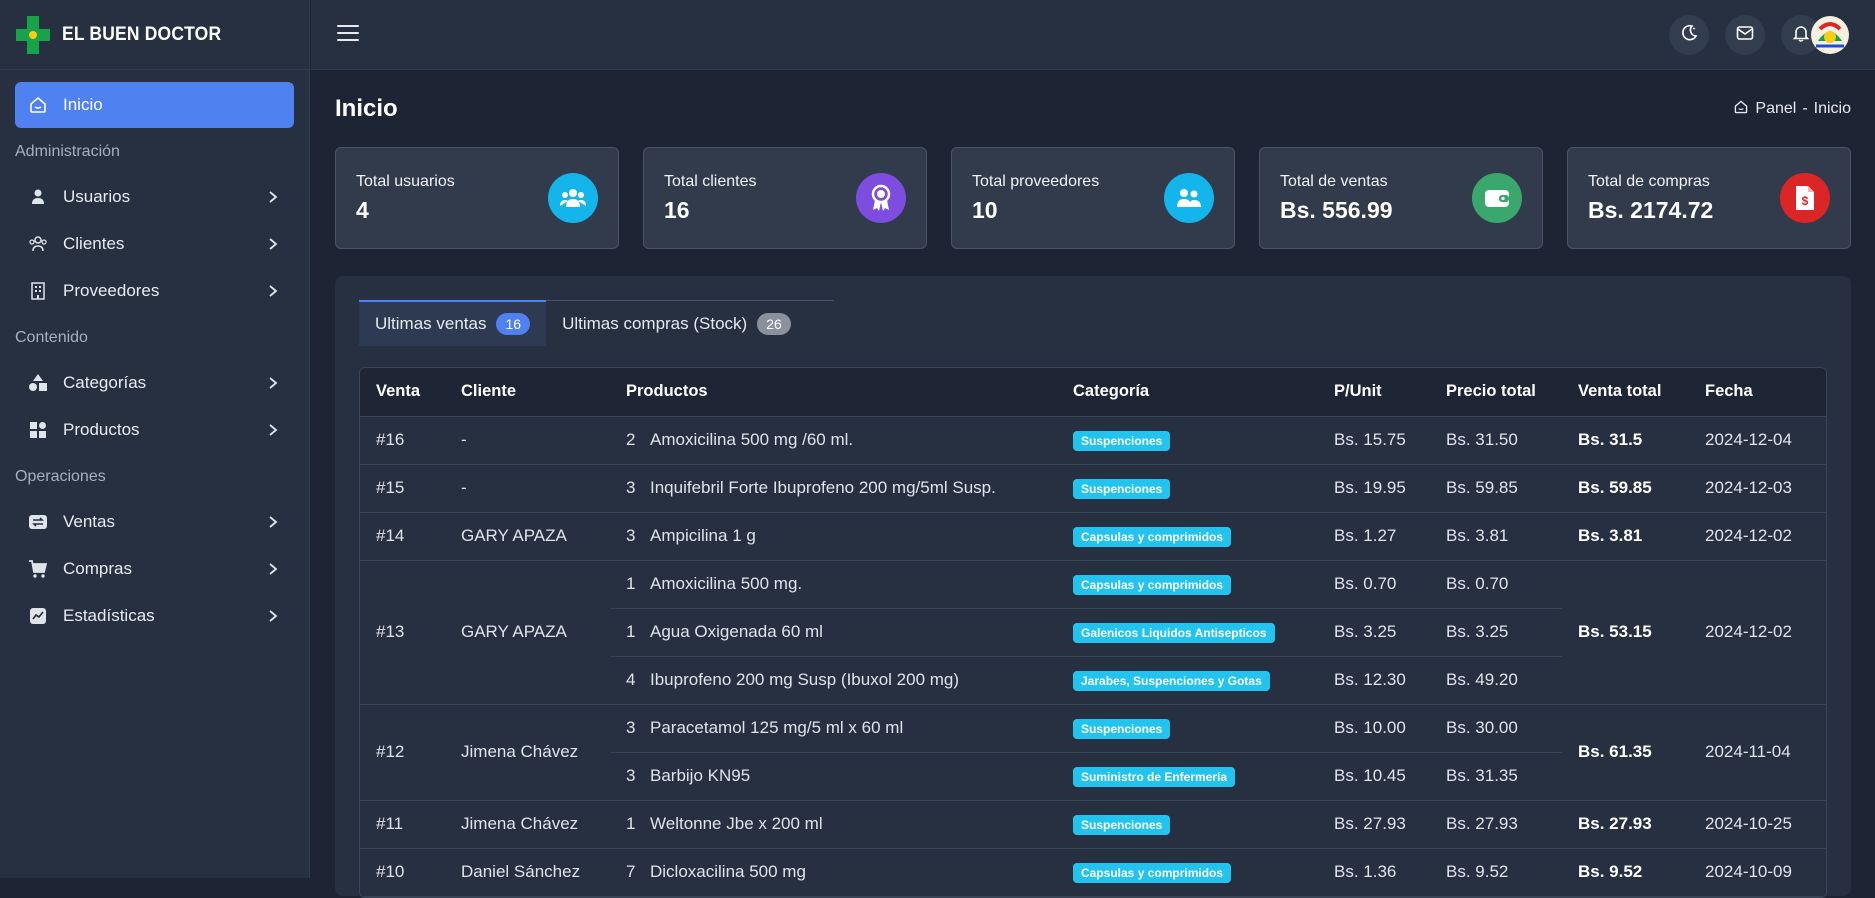 The height and width of the screenshot is (898, 1875). I want to click on theme-toggle-button, so click(1689, 35).